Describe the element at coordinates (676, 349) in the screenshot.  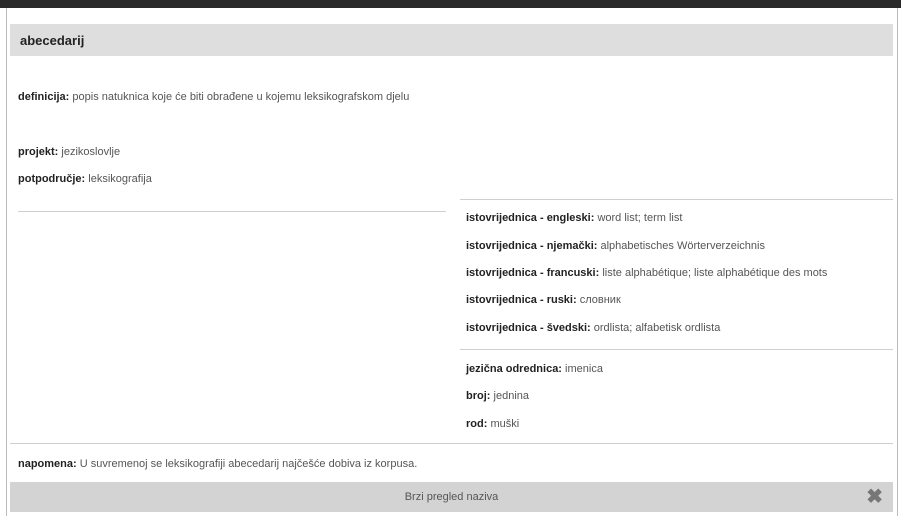
I see `right-divider-mid` at that location.